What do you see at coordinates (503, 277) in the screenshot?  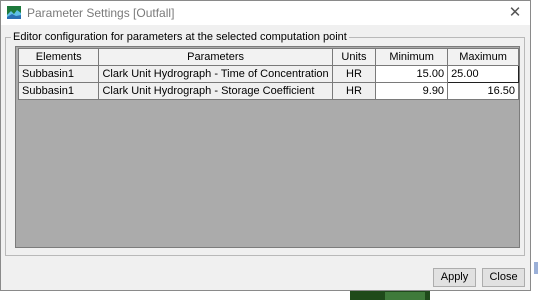 I see `close-button: Close` at bounding box center [503, 277].